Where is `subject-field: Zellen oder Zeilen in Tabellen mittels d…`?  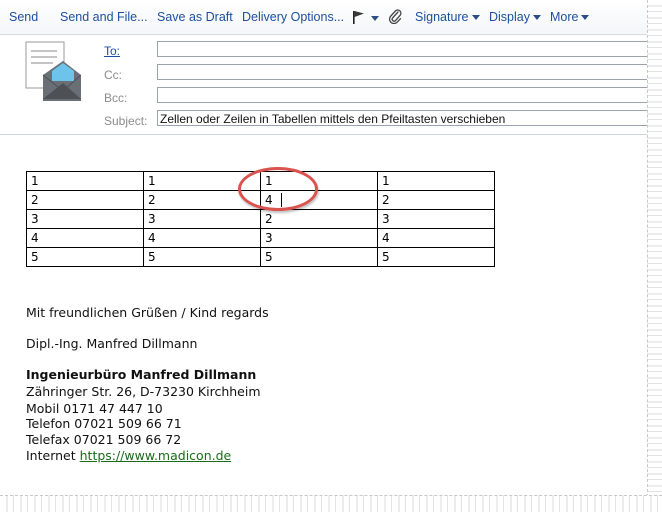
subject-field: Zellen oder Zeilen in Tabellen mittels d… is located at coordinates (403, 118).